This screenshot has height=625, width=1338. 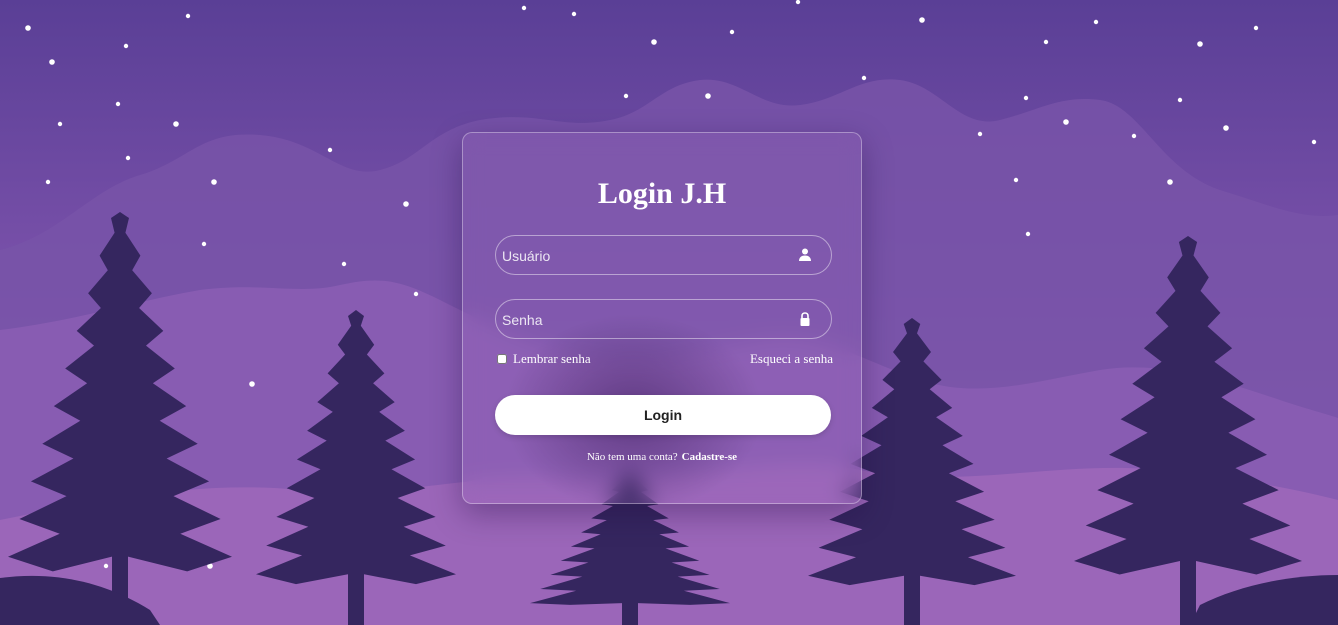 I want to click on login-button: Login, so click(x=663, y=415).